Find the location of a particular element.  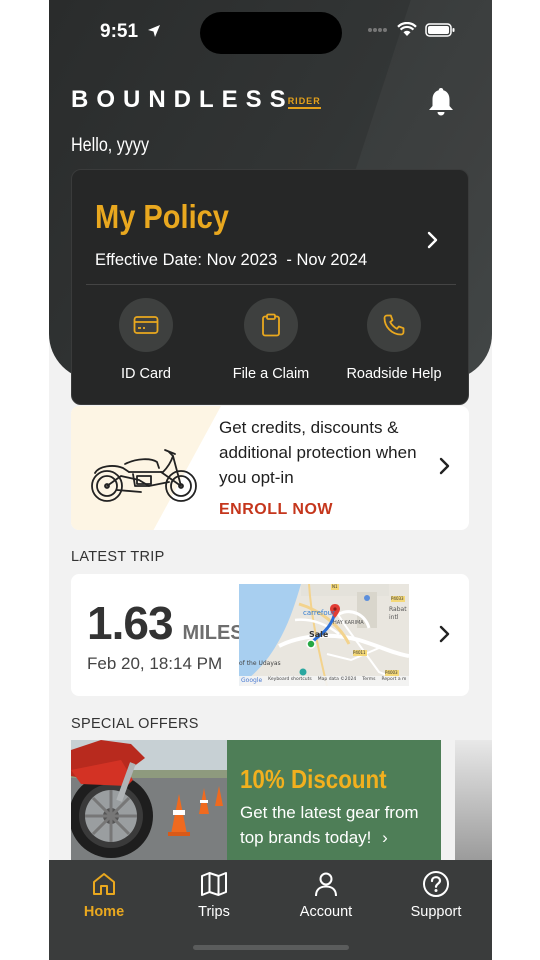

id-card-button: ID Card is located at coordinates (146, 340).